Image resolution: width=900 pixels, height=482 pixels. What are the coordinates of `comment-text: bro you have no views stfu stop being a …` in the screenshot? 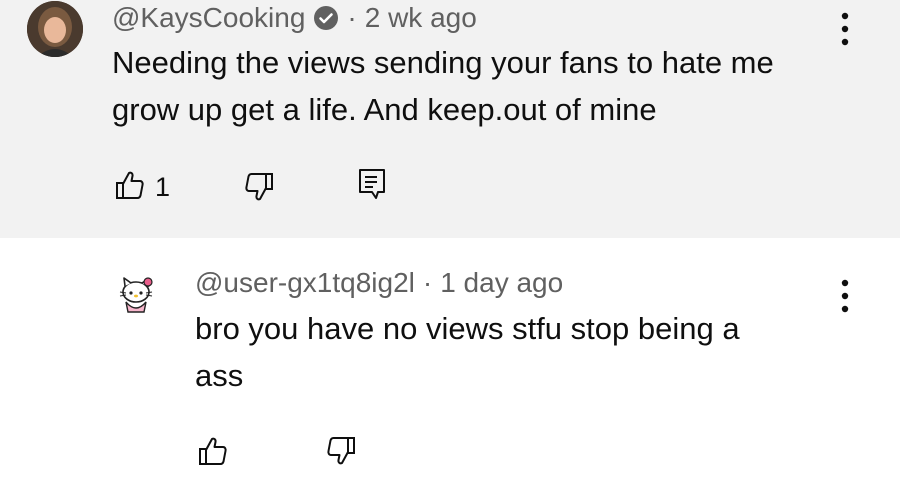 It's located at (467, 352).